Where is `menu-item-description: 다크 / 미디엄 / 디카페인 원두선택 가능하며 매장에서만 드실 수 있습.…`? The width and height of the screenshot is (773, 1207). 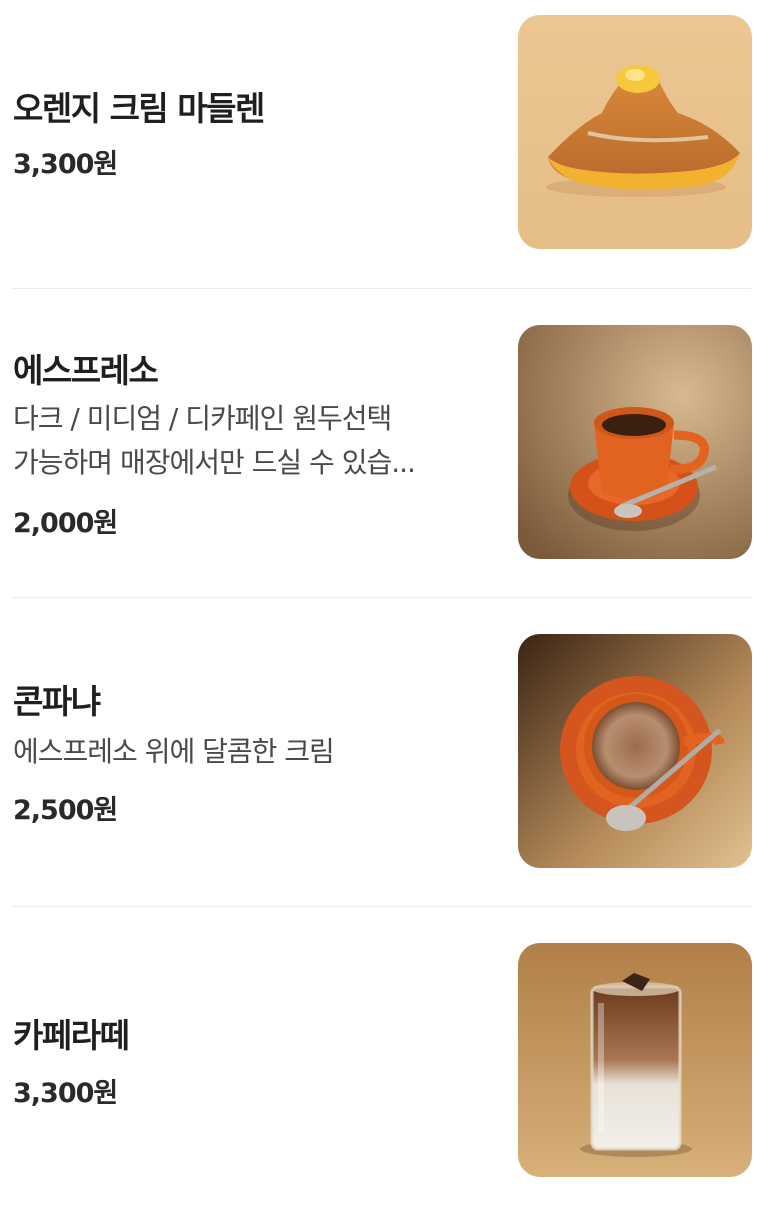 menu-item-description: 다크 / 미디엄 / 디카페인 원두선택 가능하며 매장에서만 드실 수 있습.… is located at coordinates (253, 441).